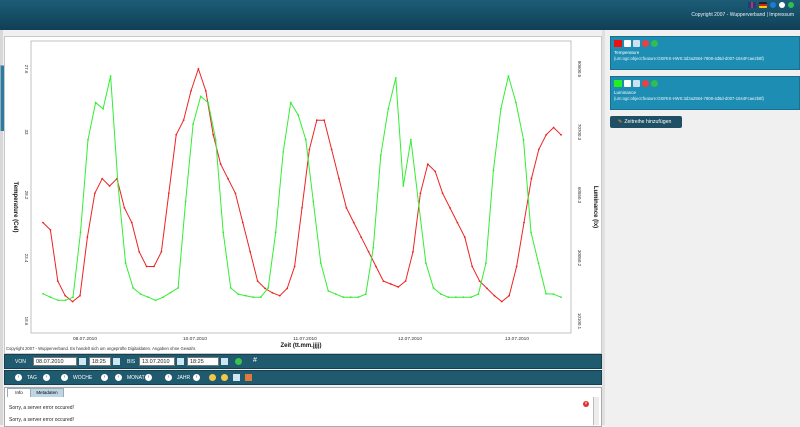  Describe the element at coordinates (19, 392) in the screenshot. I see `tab-info: Info` at that location.